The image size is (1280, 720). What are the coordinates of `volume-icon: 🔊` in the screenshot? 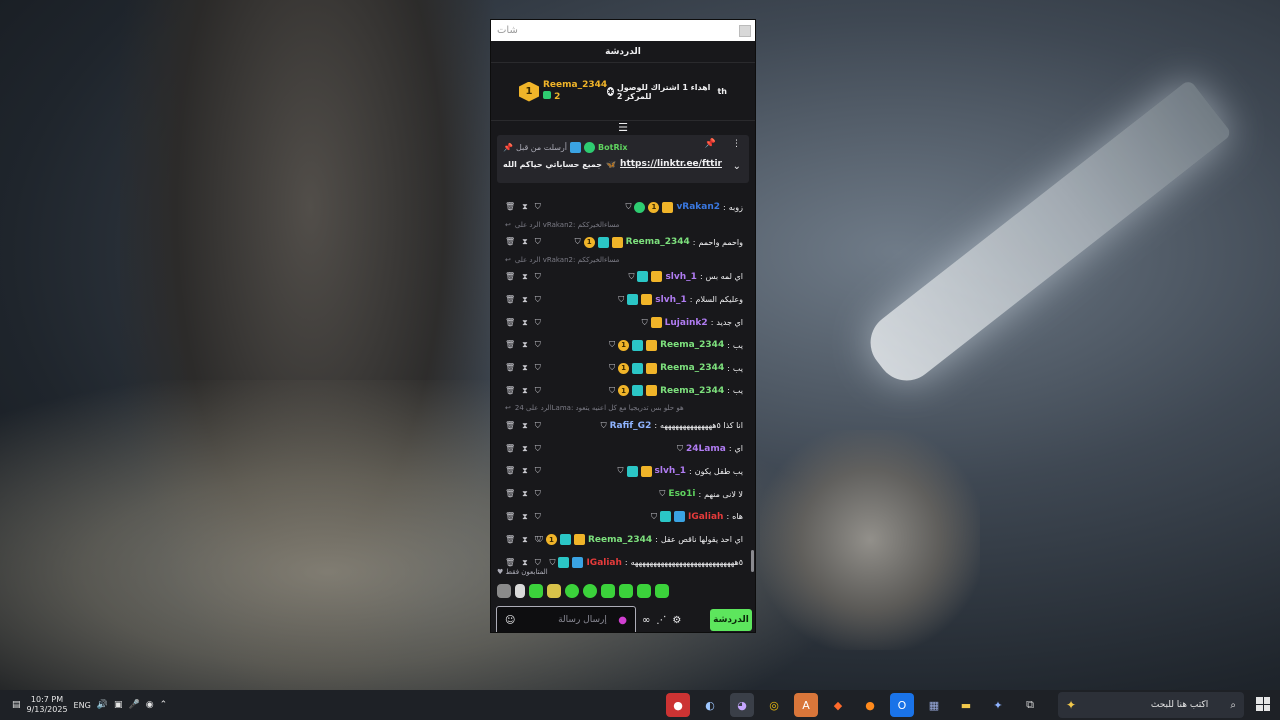 It's located at (102, 705).